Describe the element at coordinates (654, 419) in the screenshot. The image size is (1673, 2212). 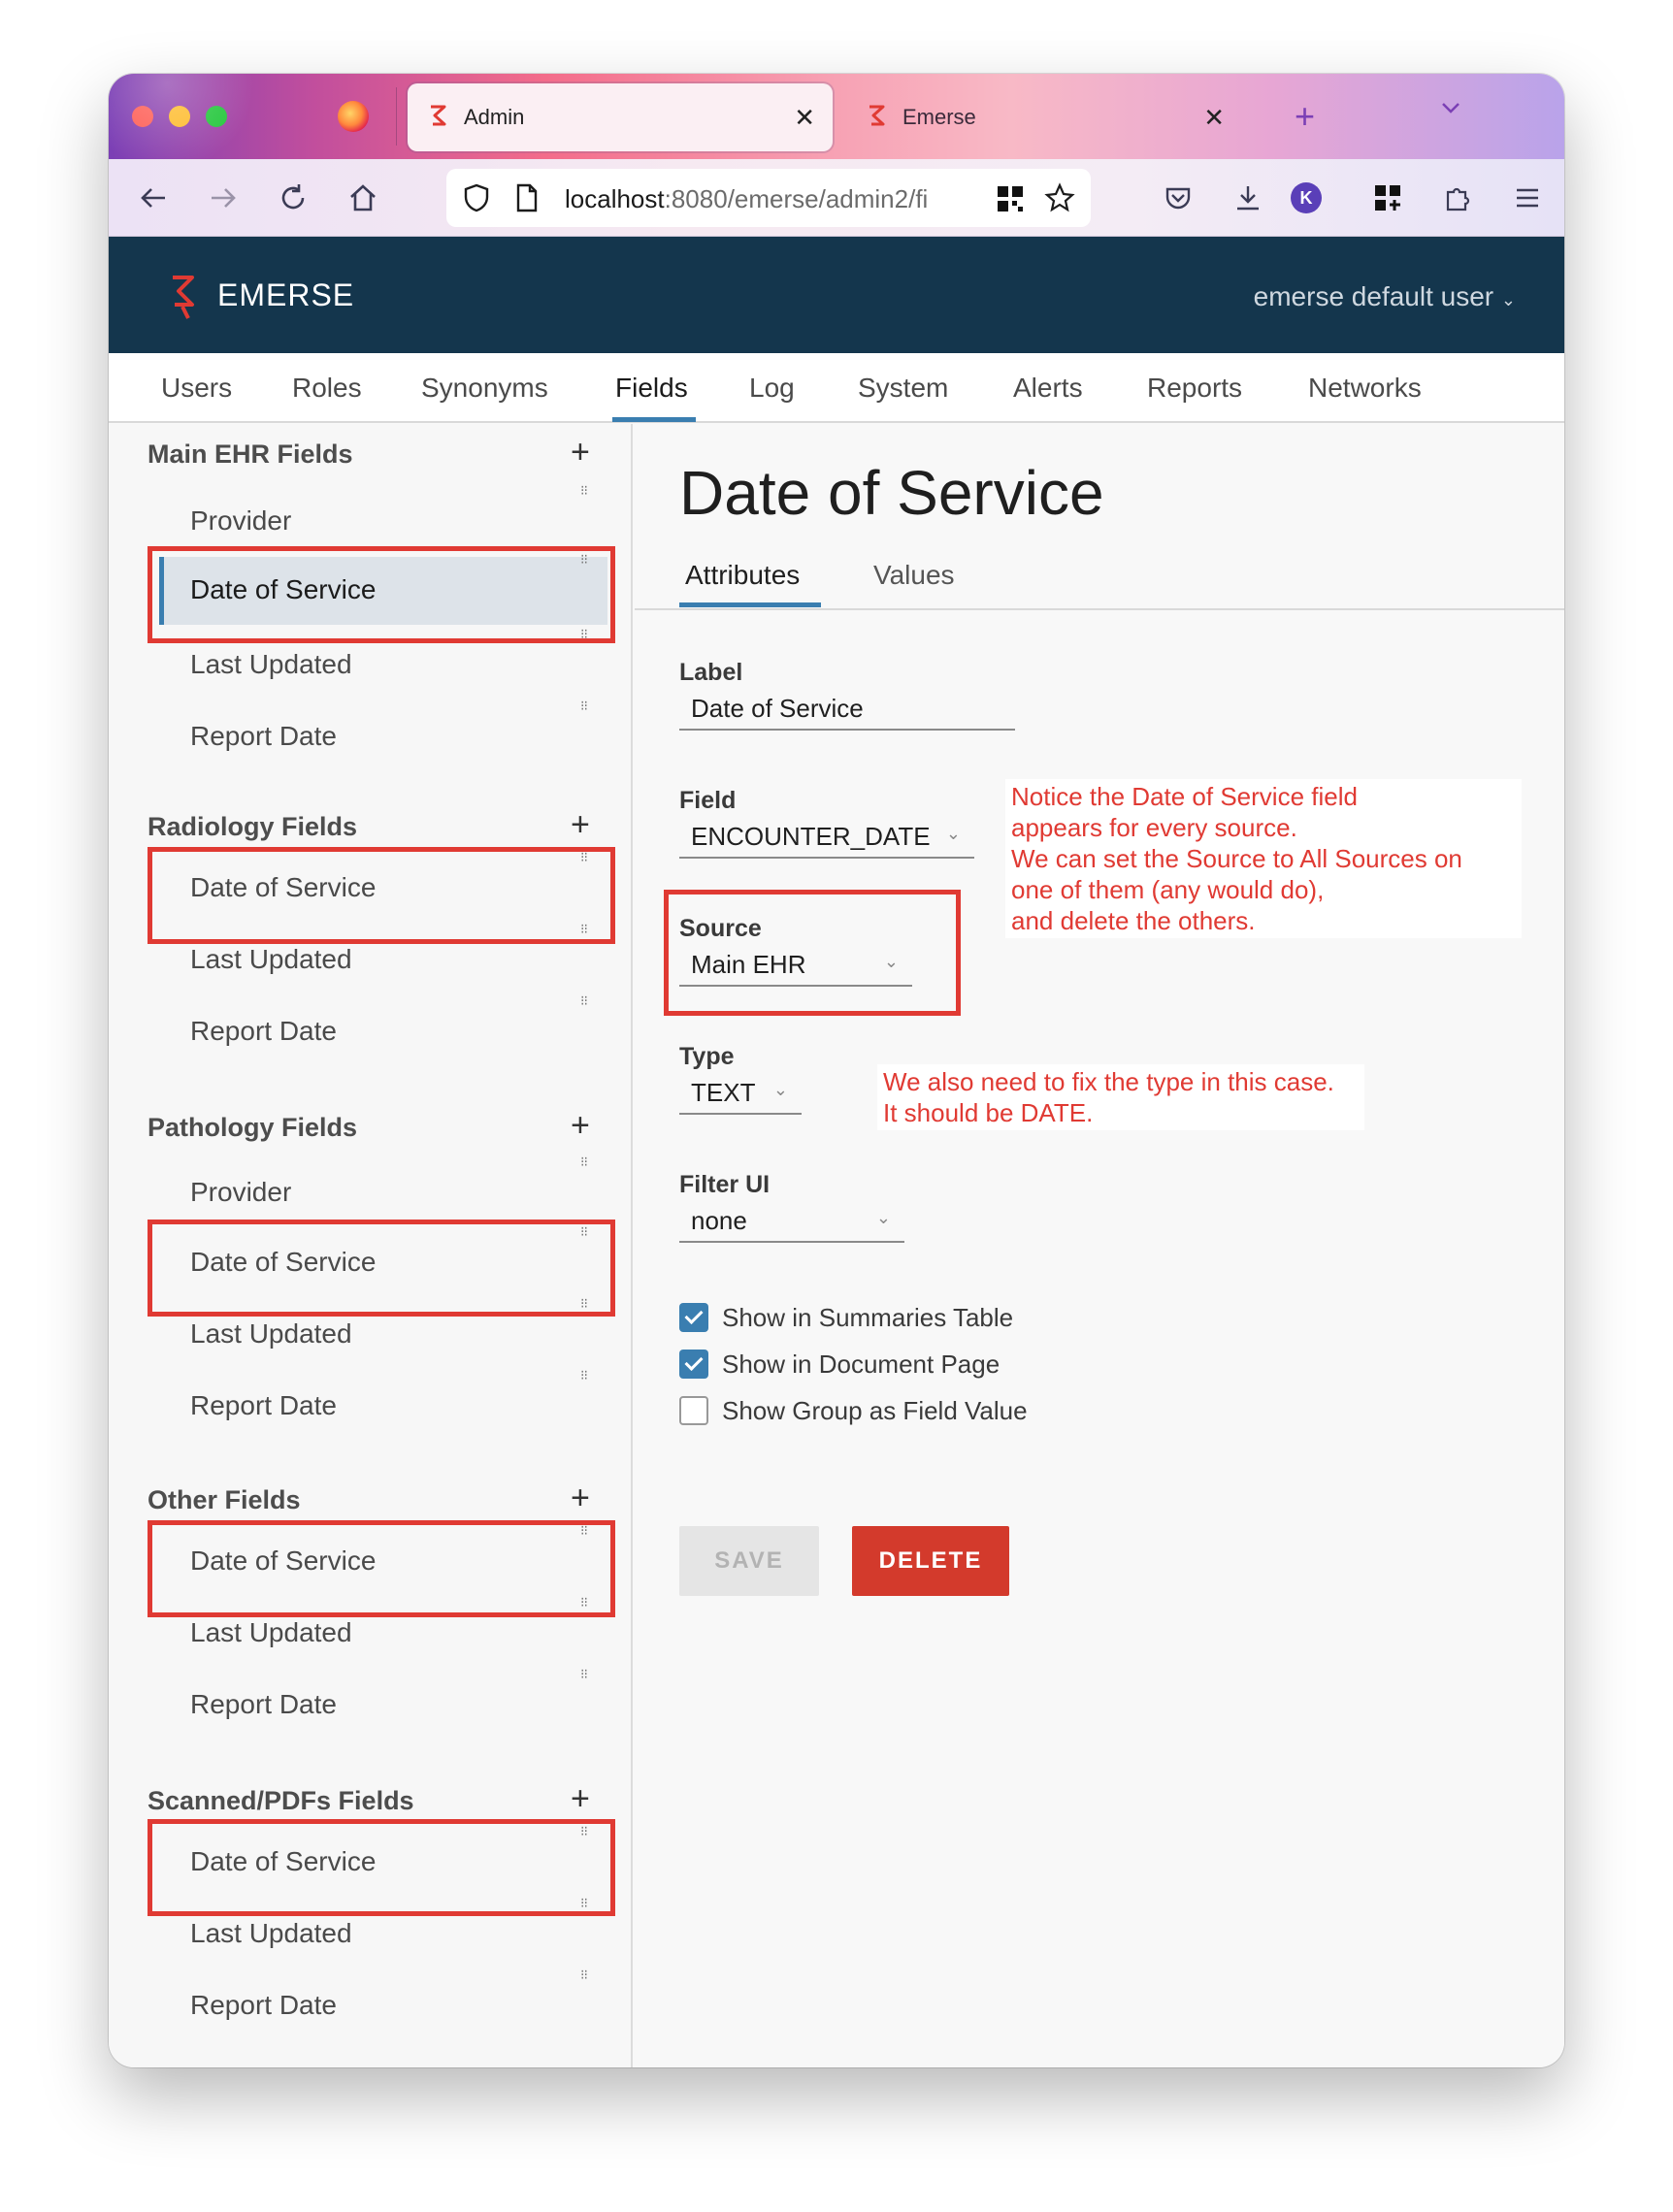
I see `selected-tab-indicator` at that location.